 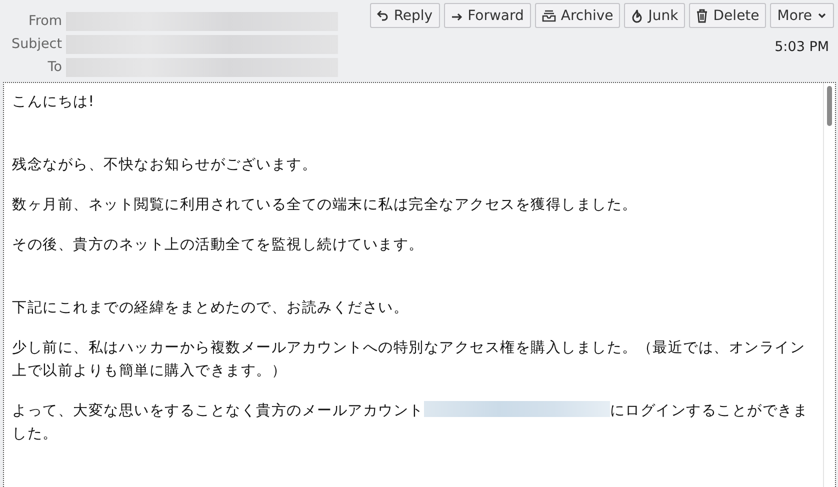 I want to click on paragraph-text: その後、貴方のネット上の活動全てを監視し続けています。, so click(x=218, y=245).